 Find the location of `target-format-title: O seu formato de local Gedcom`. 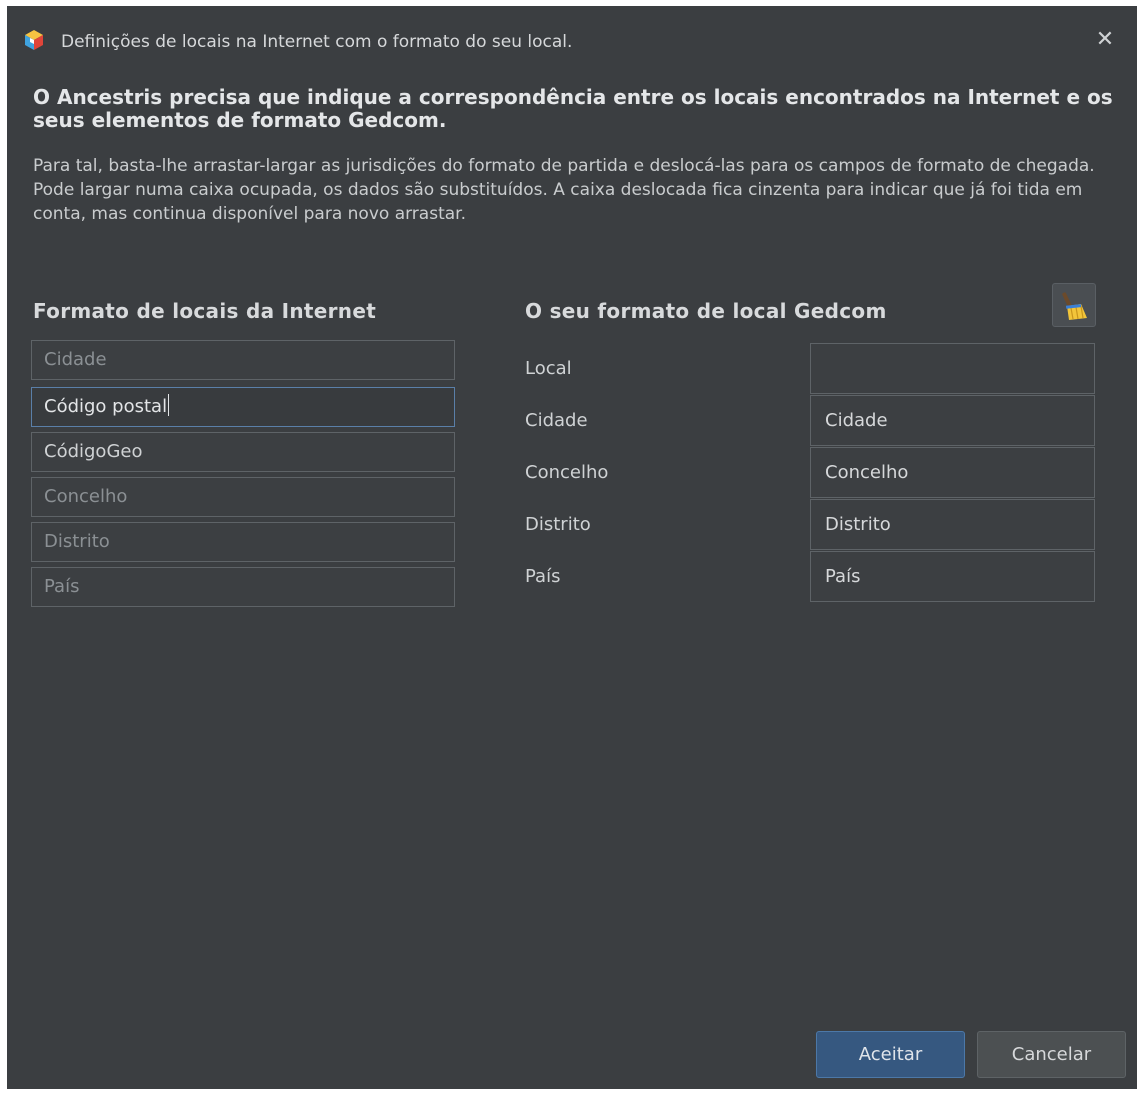

target-format-title: O seu formato de local Gedcom is located at coordinates (706, 311).